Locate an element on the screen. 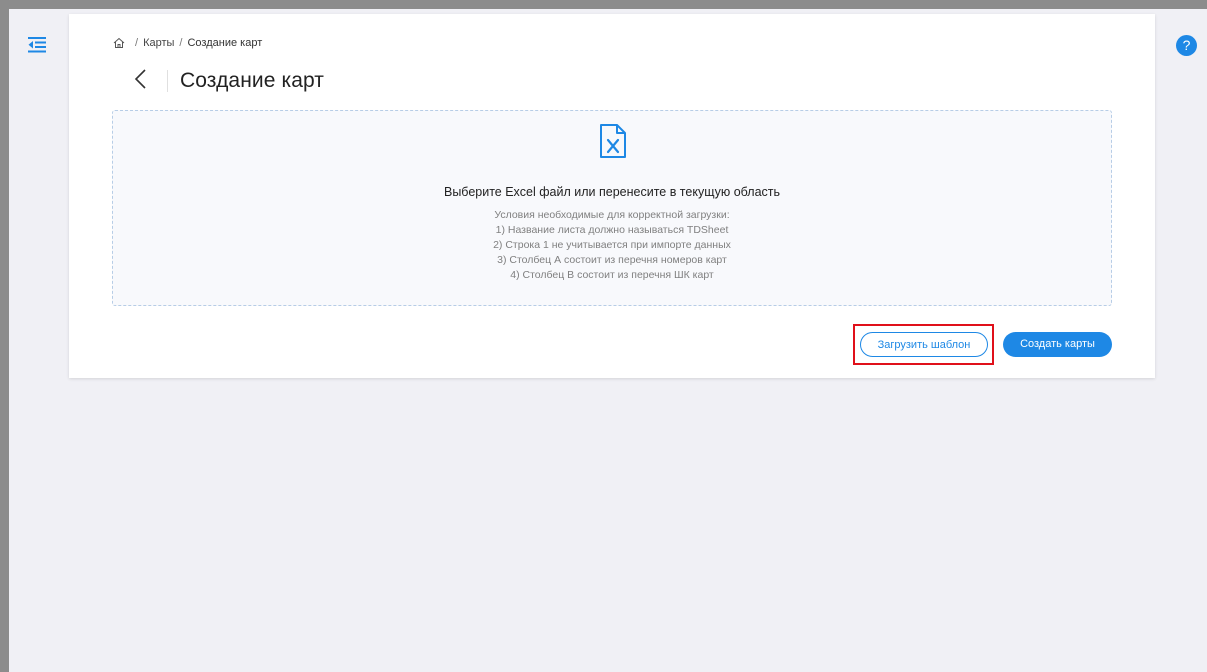 This screenshot has width=1207, height=672. help-button: ? is located at coordinates (1186, 45).